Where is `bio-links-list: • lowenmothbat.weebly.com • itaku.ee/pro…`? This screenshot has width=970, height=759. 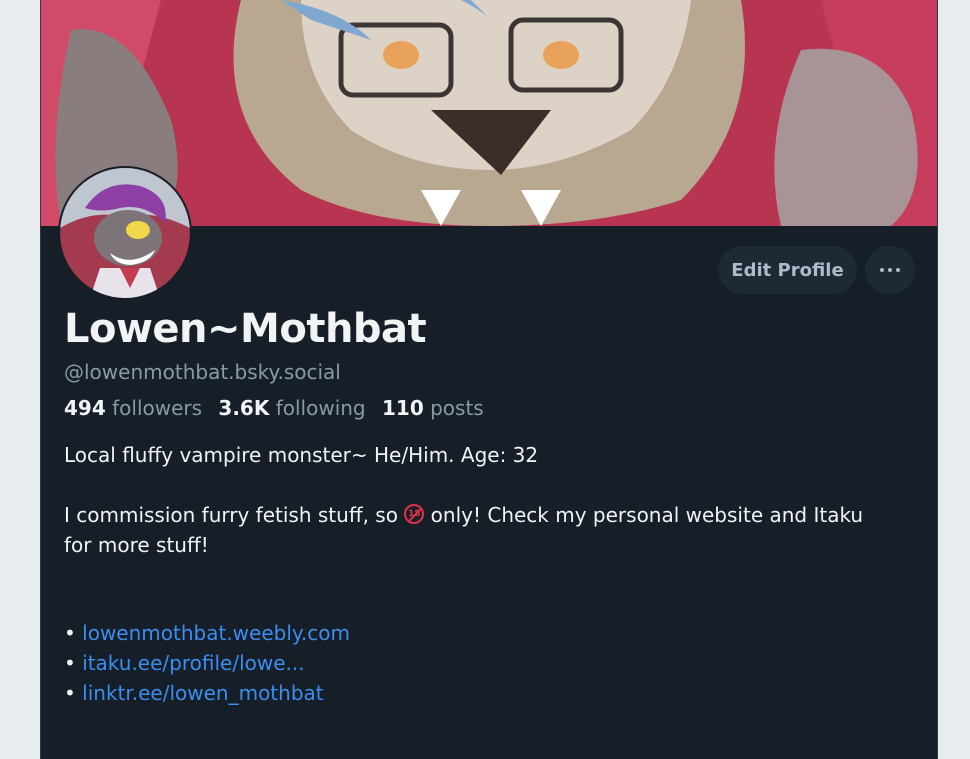
bio-links-list: • lowenmothbat.weebly.com • itaku.ee/pro… is located at coordinates (207, 663).